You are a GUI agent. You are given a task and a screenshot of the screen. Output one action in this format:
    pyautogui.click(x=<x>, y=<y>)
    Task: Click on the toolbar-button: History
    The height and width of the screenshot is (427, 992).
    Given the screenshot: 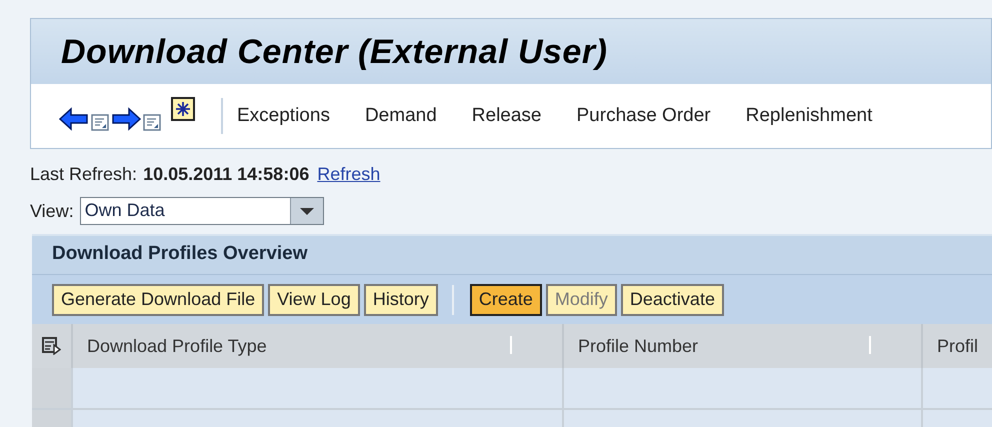 What is the action you would take?
    pyautogui.click(x=401, y=300)
    